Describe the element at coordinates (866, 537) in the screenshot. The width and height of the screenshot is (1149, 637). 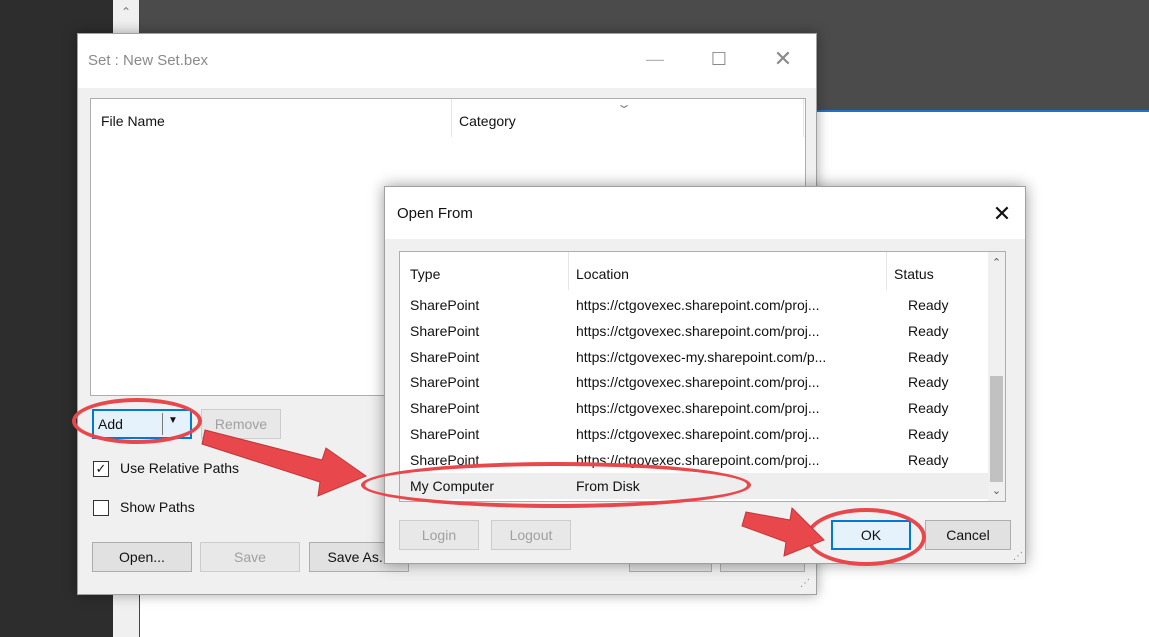
I see `annotation-circle-ok` at that location.